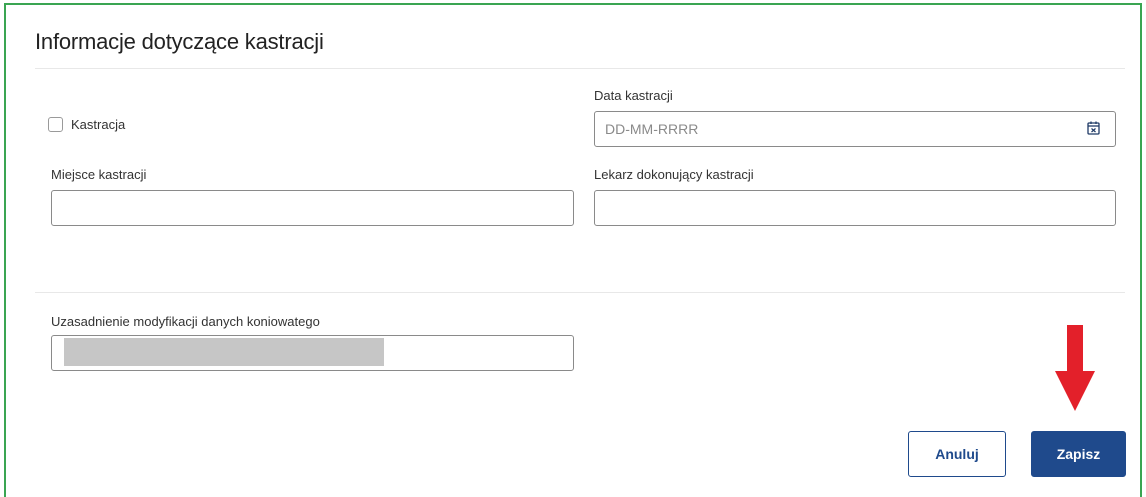  I want to click on castration-checkbox-row: Kastracja, so click(86, 124).